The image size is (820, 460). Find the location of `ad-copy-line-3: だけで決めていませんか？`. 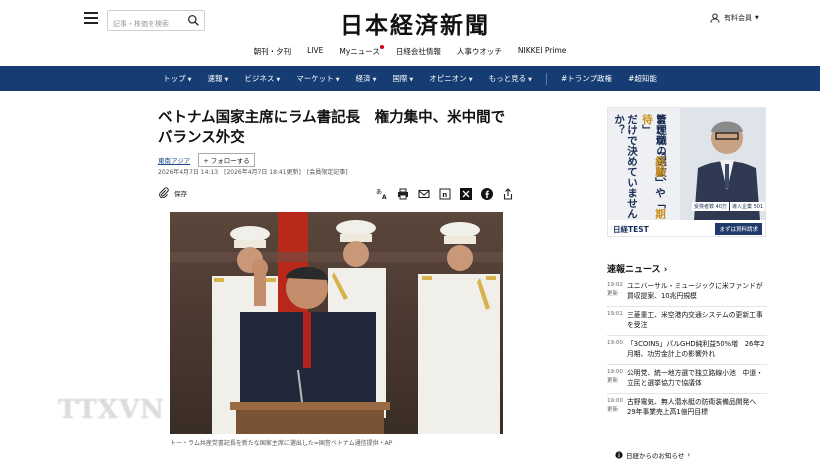

ad-copy-line-3: だけで決めていませんか？ is located at coordinates (625, 166).